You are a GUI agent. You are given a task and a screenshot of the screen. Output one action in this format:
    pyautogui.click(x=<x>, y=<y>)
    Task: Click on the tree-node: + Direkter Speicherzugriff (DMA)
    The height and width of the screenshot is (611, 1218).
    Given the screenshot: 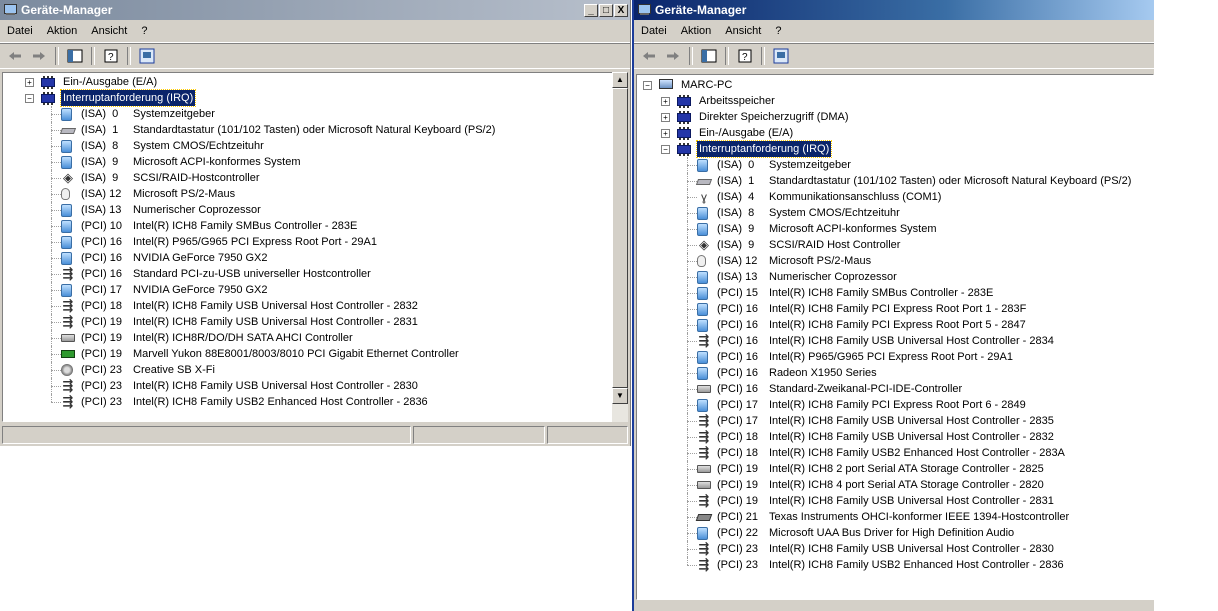 What is the action you would take?
    pyautogui.click(x=895, y=117)
    